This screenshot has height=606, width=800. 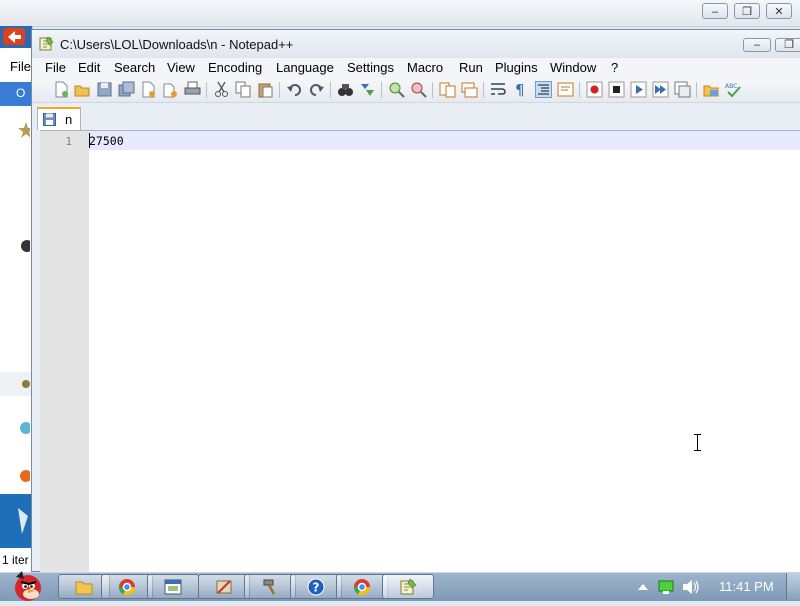 I want to click on menu-window: Window, so click(x=573, y=67).